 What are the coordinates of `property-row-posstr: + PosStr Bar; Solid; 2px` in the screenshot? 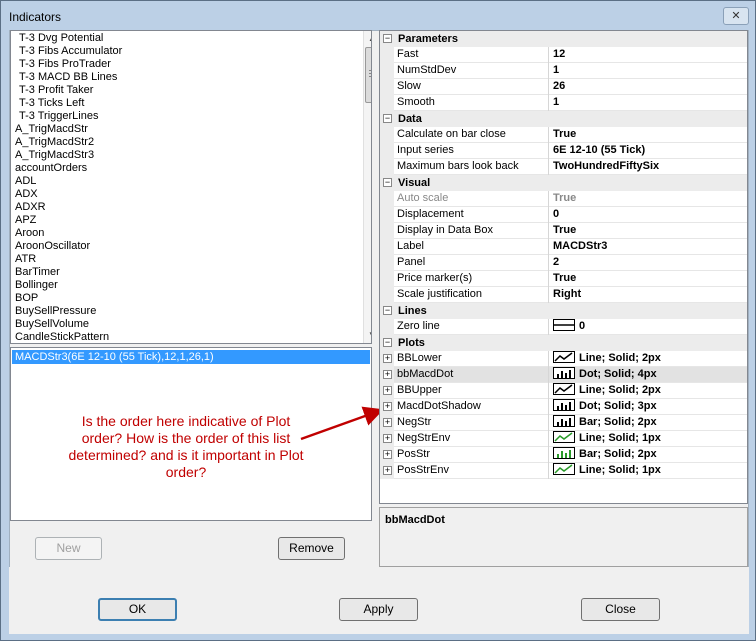 It's located at (563, 455).